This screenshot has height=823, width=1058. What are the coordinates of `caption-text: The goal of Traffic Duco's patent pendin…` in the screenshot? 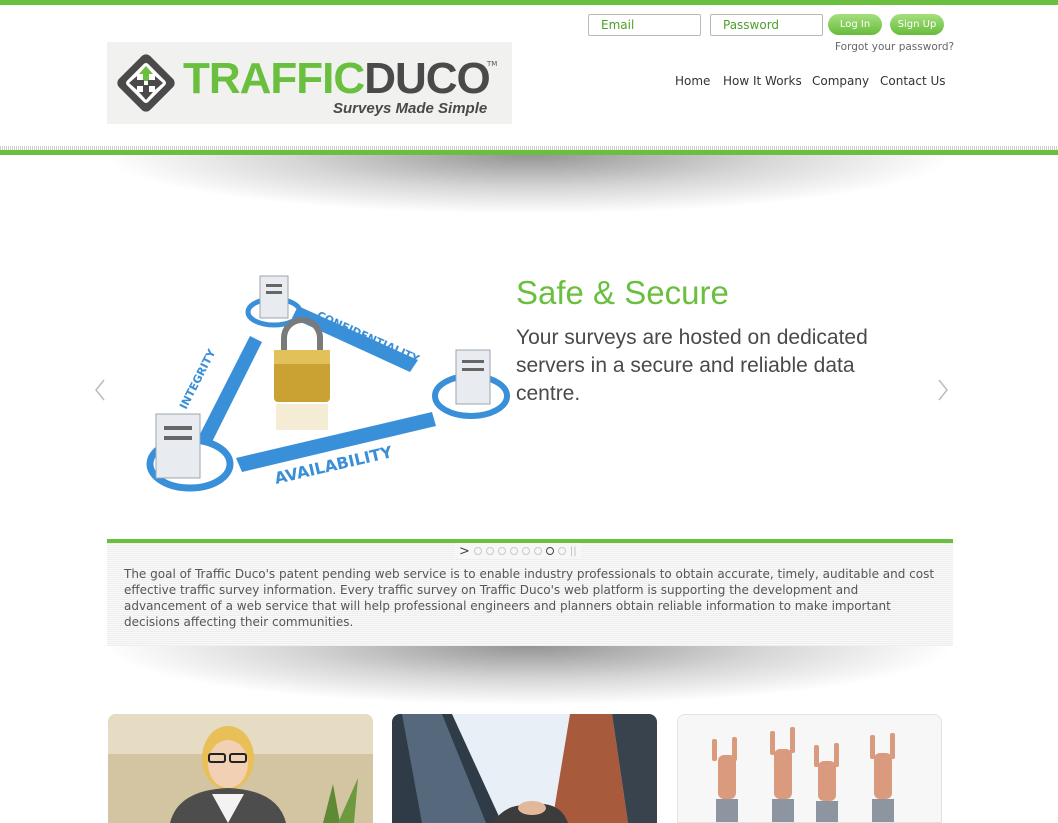 It's located at (529, 598).